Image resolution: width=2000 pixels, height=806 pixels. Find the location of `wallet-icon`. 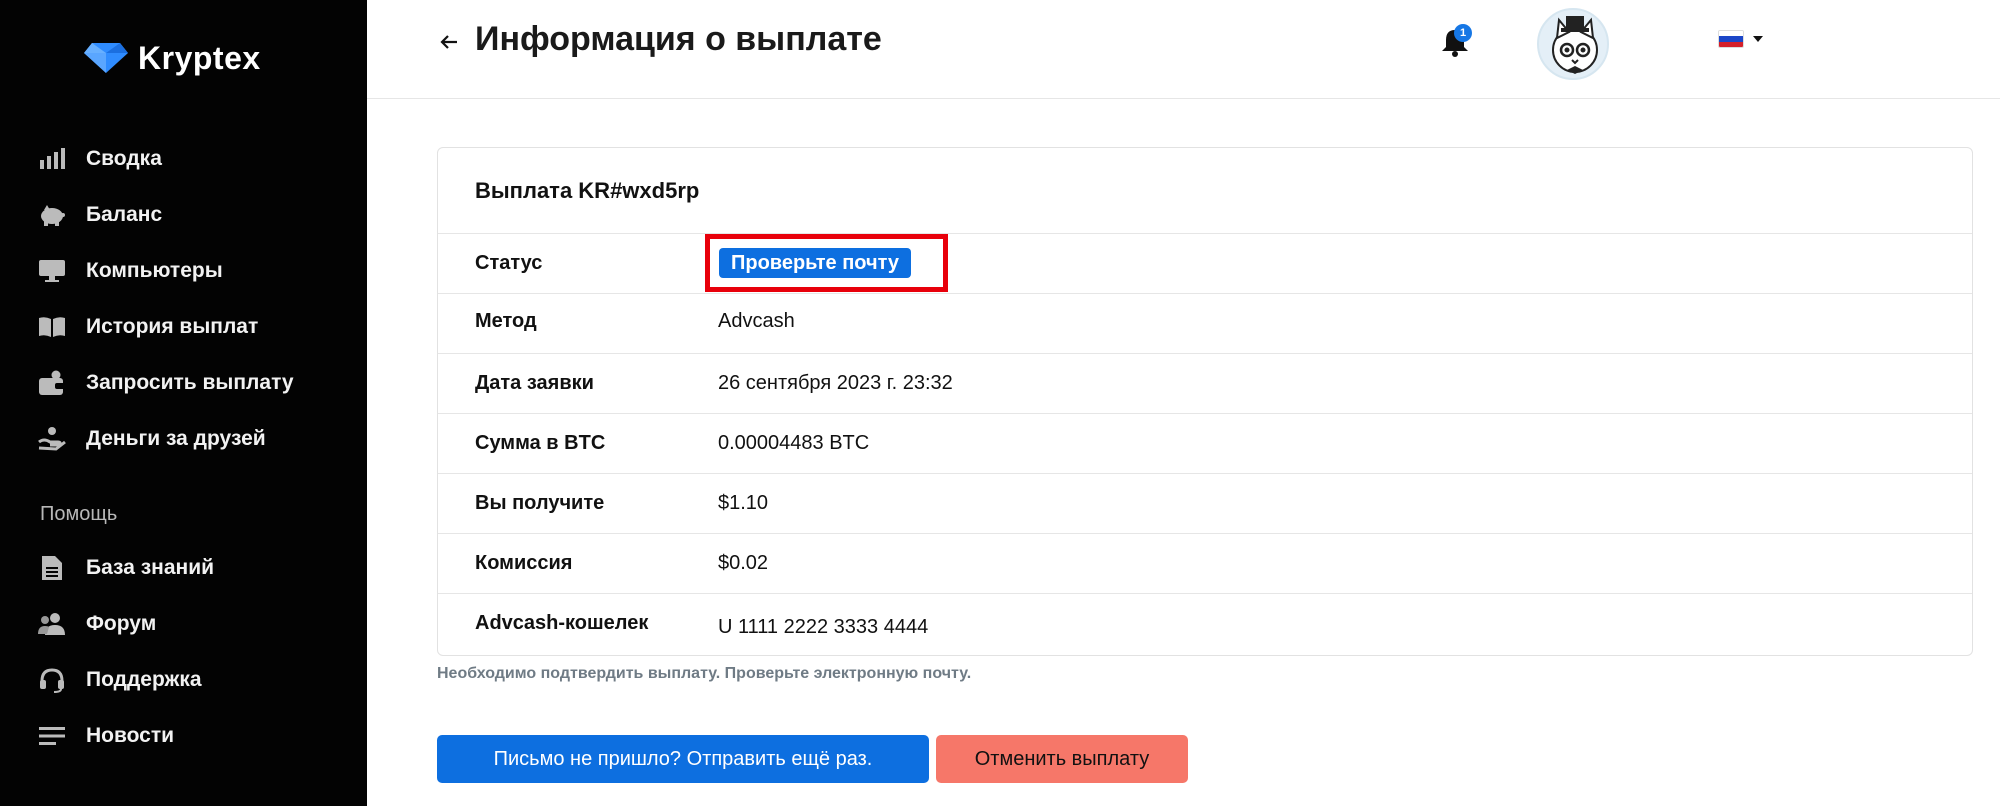

wallet-icon is located at coordinates (52, 383).